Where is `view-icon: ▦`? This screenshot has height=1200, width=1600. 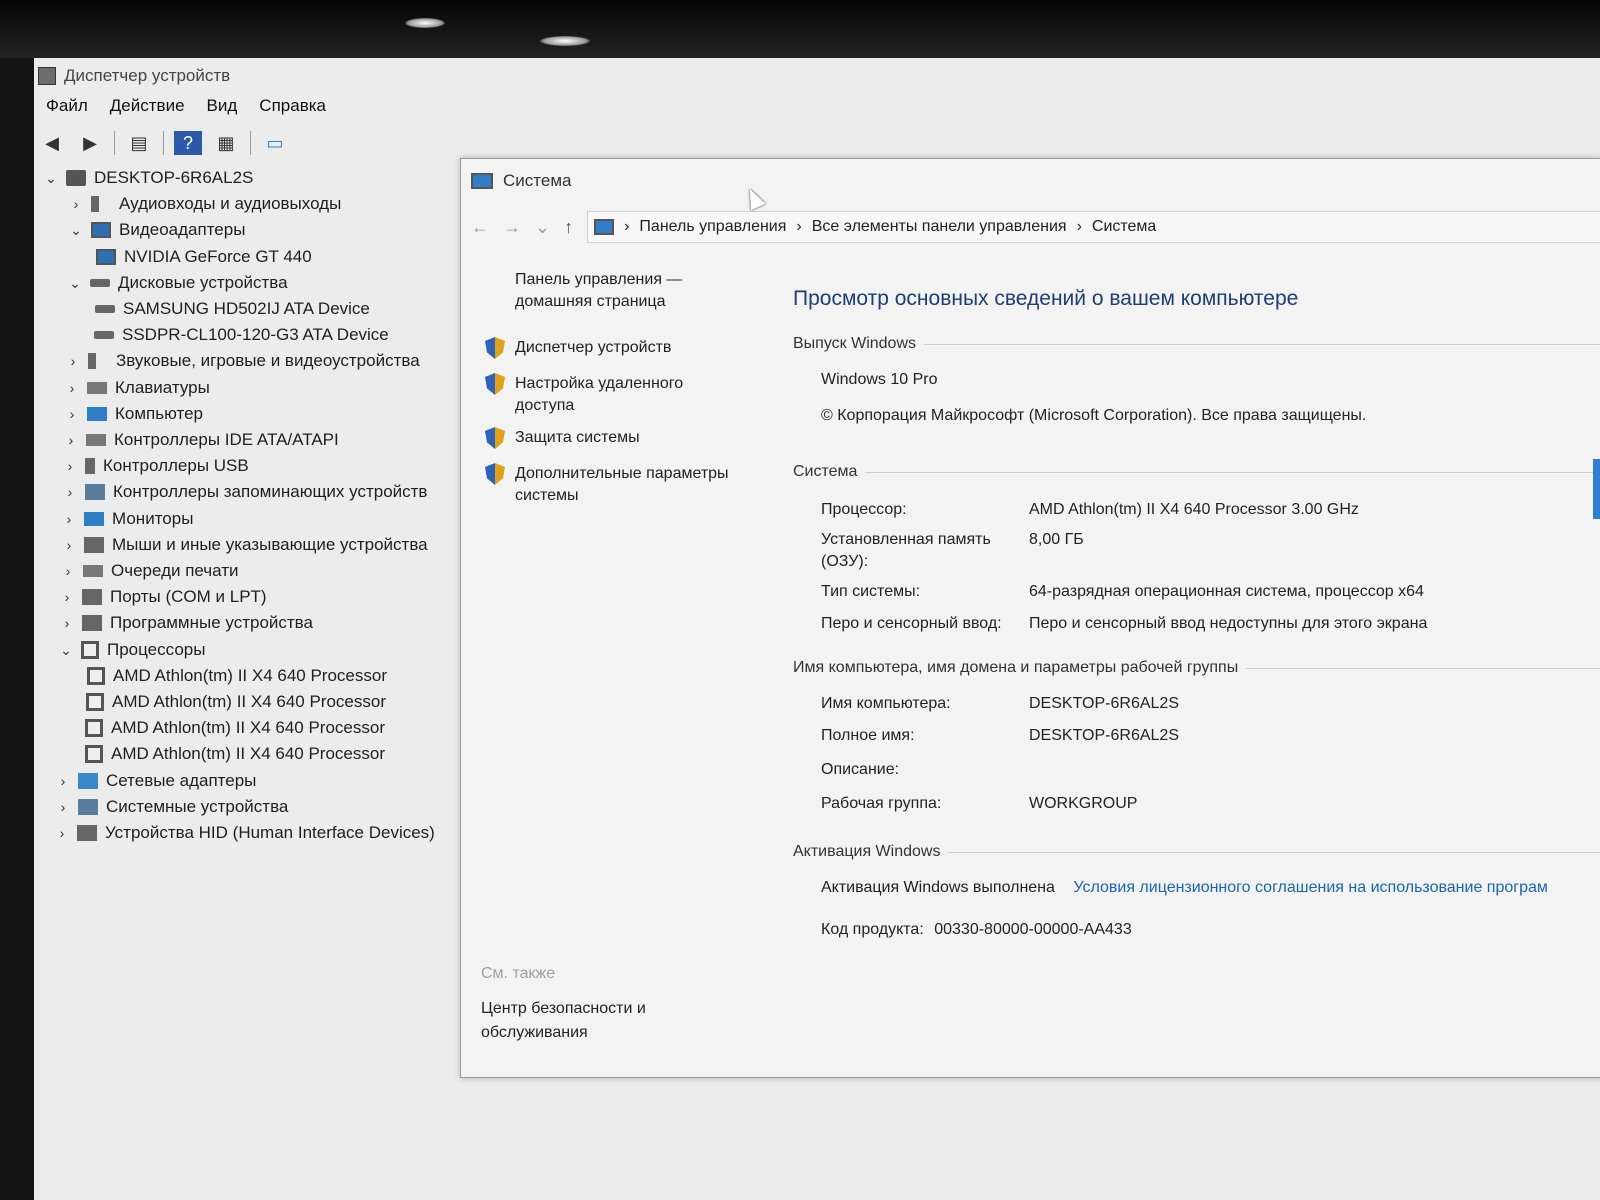
view-icon: ▦ is located at coordinates (226, 143).